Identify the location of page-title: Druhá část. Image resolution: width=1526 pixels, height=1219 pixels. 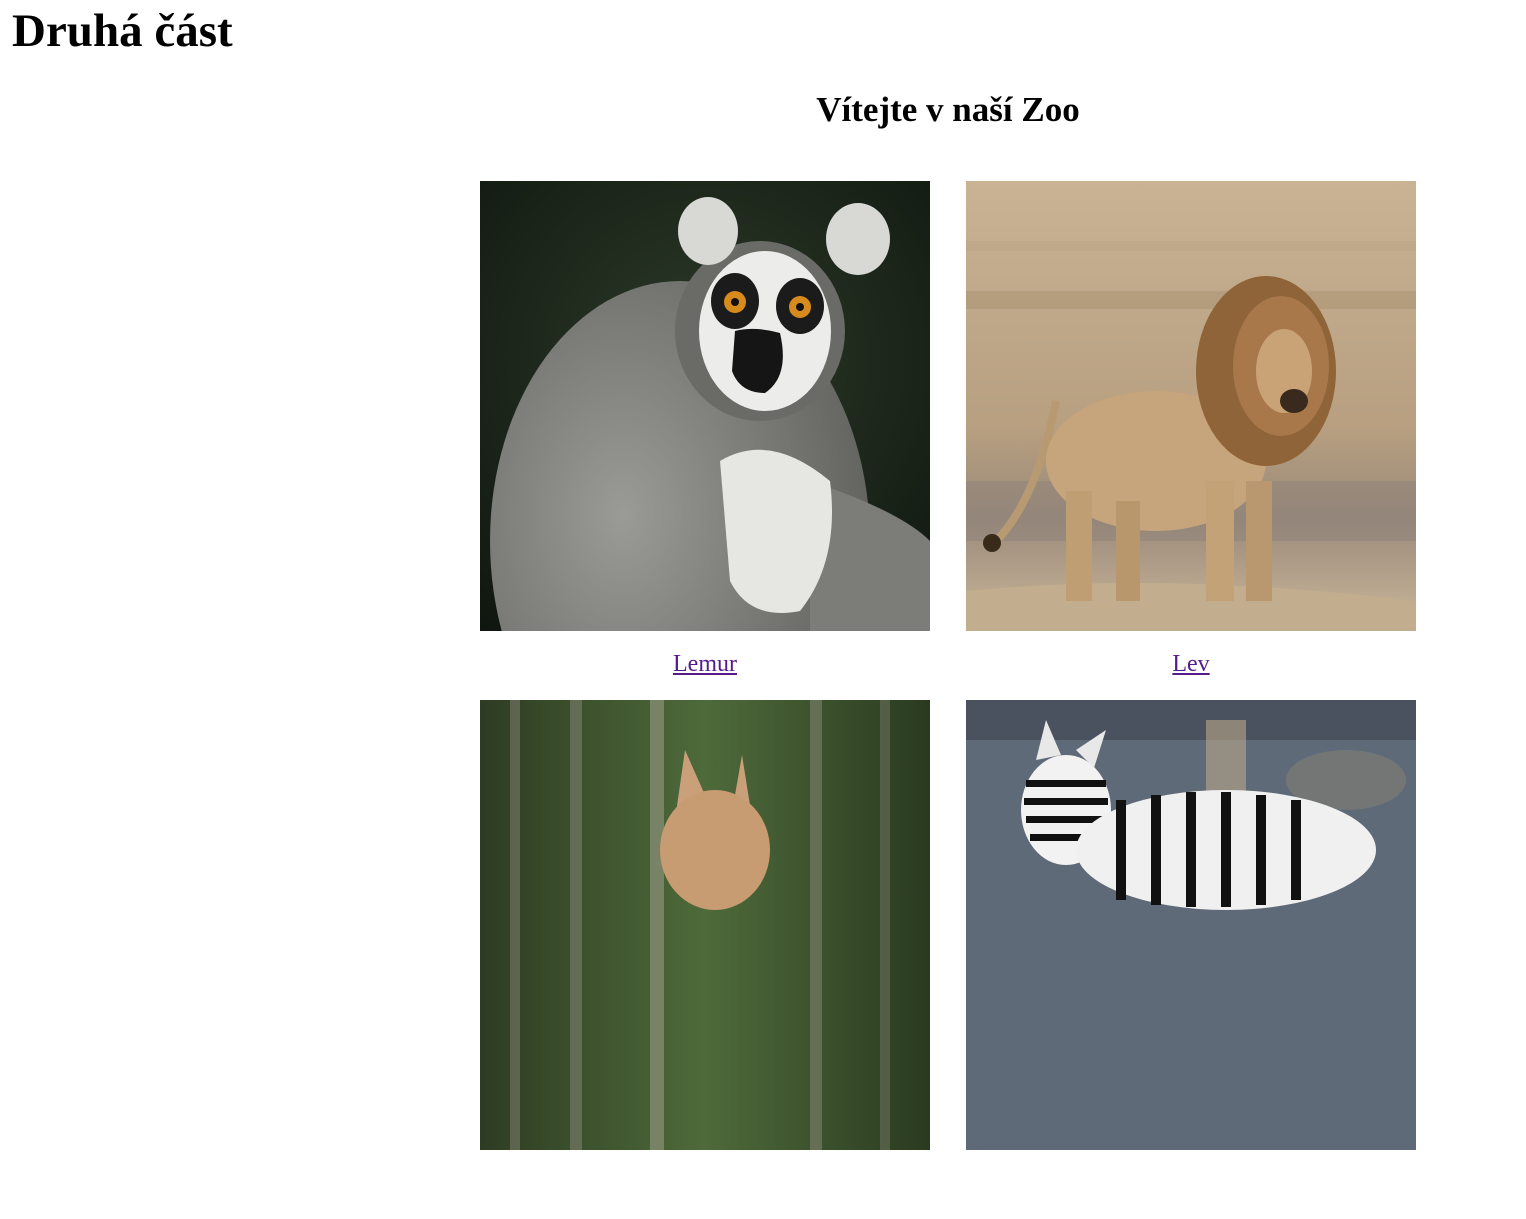
(122, 31).